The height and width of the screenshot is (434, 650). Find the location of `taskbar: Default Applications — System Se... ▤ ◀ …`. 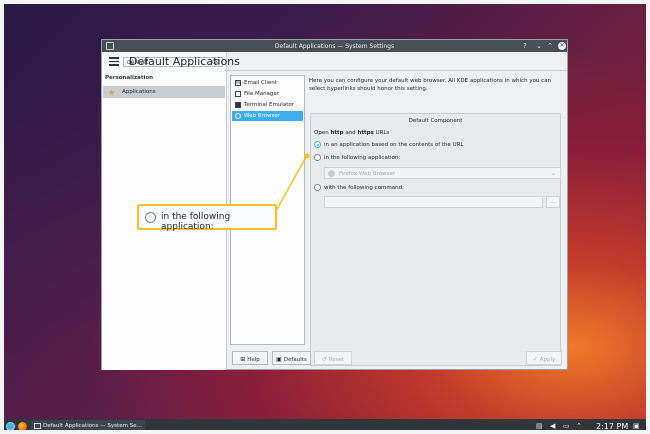

taskbar: Default Applications — System Se... ▤ ◀ … is located at coordinates (325, 426).